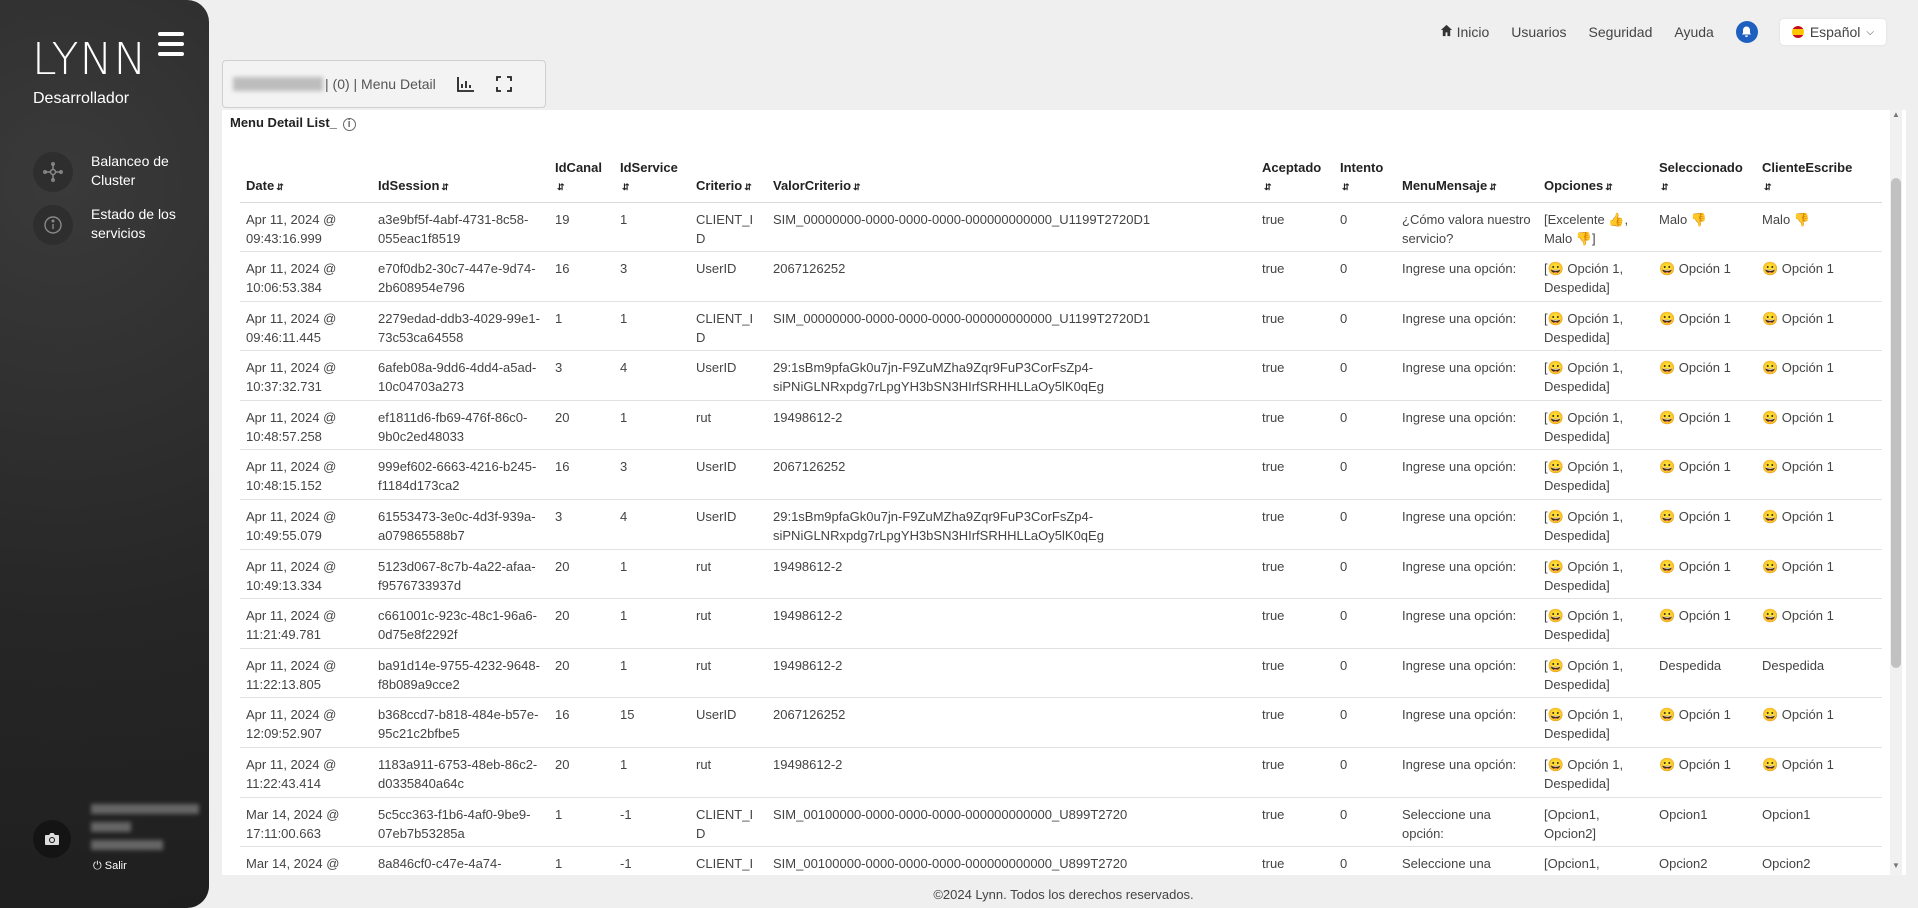 Image resolution: width=1918 pixels, height=908 pixels. What do you see at coordinates (1538, 32) in the screenshot?
I see `nav-users: Usuarios` at bounding box center [1538, 32].